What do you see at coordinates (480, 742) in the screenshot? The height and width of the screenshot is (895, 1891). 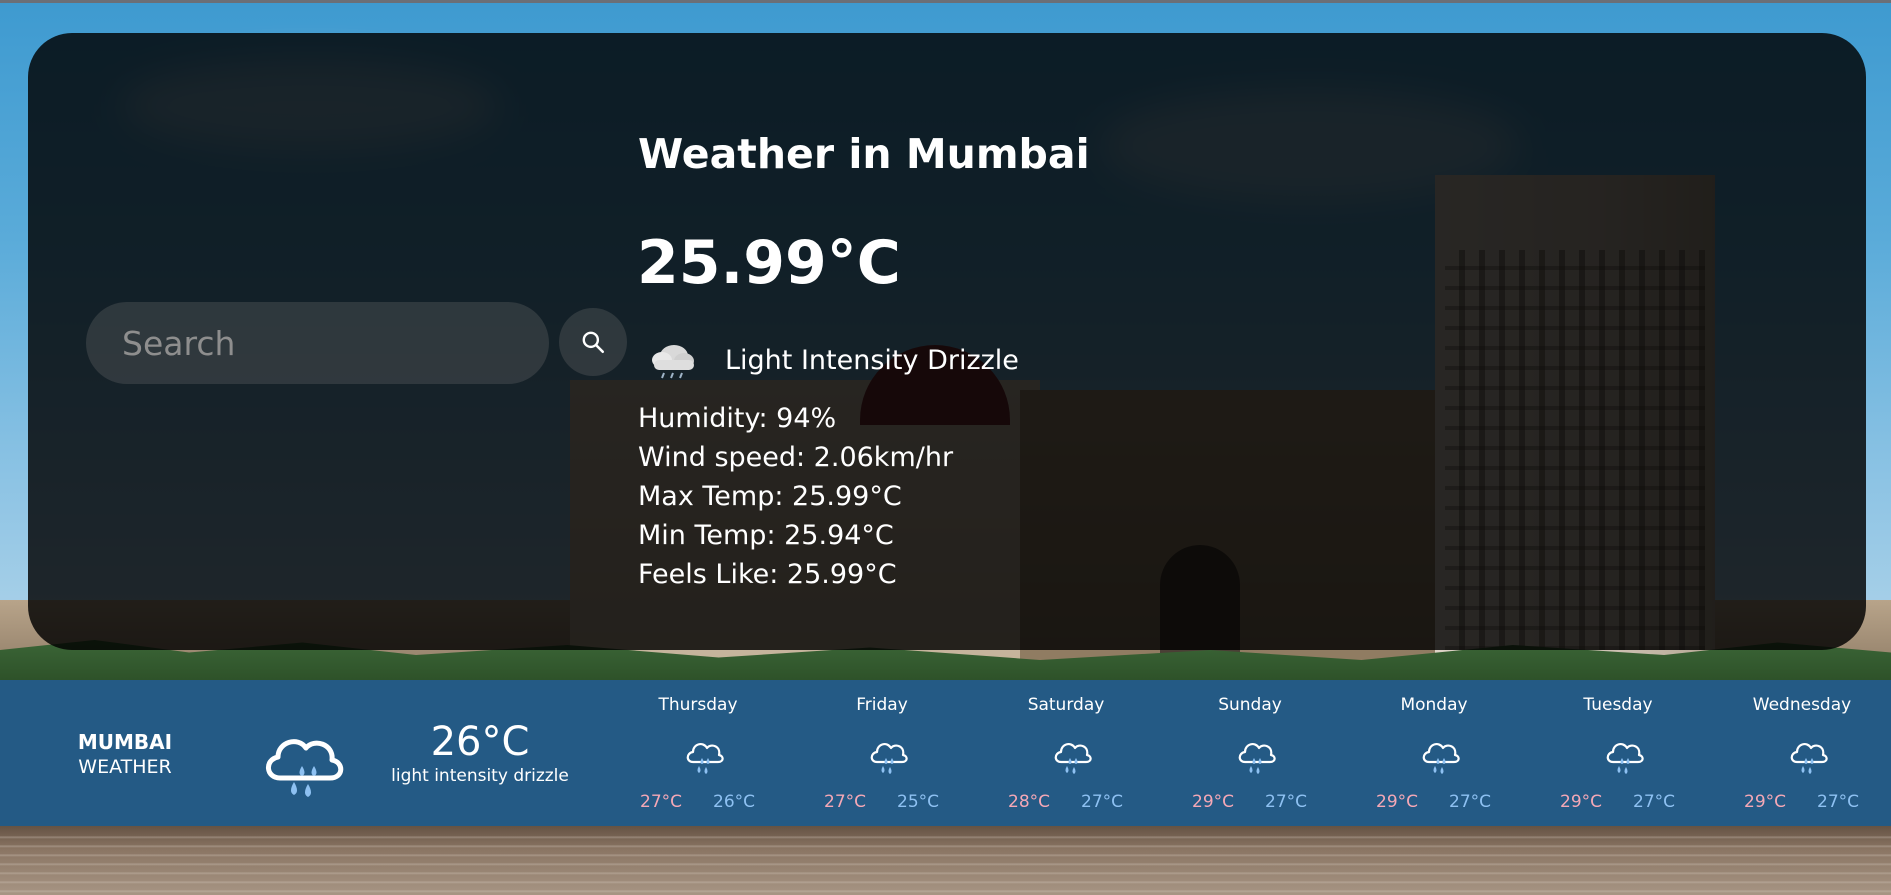 I see `forecast-current-temp: 26°C` at bounding box center [480, 742].